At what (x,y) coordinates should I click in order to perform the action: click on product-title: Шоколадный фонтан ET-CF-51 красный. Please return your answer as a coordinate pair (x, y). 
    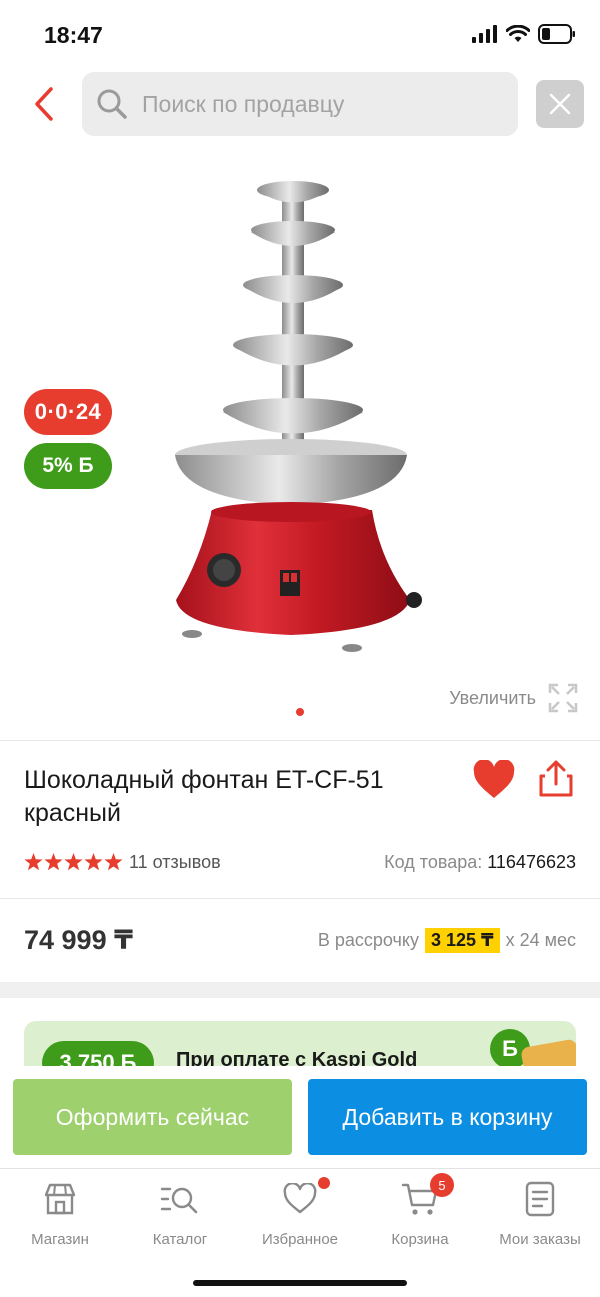
    Looking at the image, I should click on (204, 796).